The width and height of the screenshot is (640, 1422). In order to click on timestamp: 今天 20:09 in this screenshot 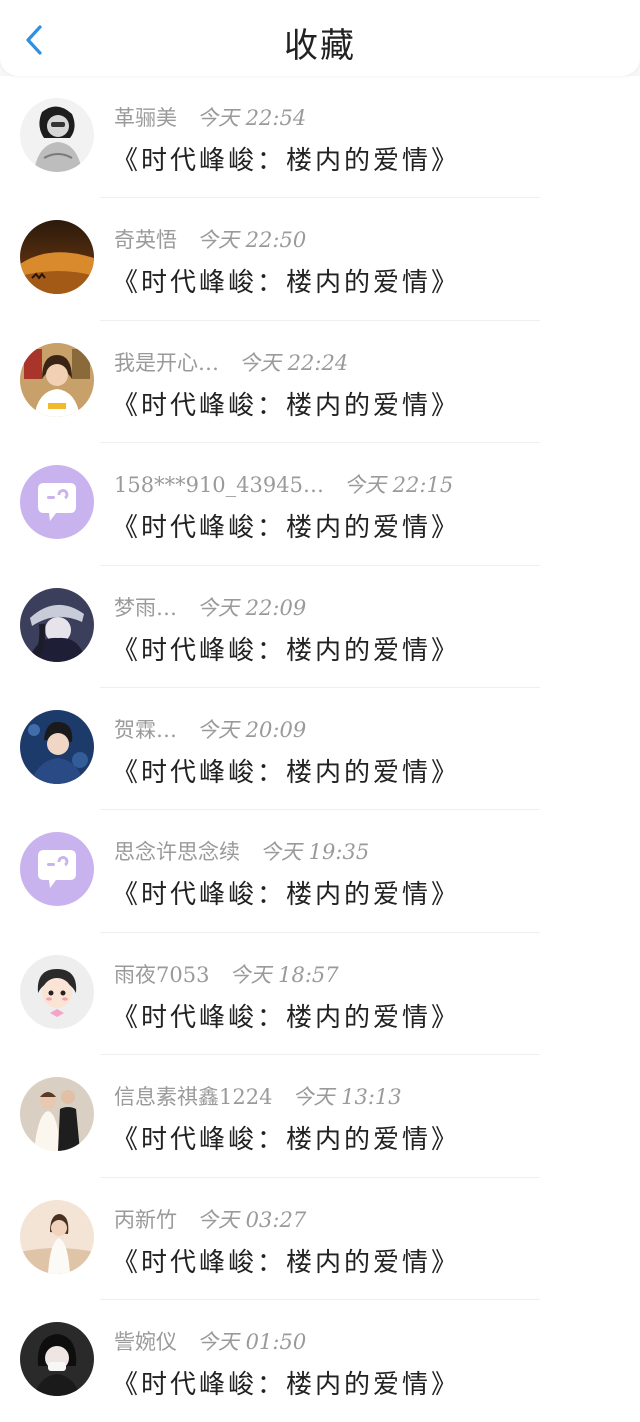, I will do `click(252, 729)`.